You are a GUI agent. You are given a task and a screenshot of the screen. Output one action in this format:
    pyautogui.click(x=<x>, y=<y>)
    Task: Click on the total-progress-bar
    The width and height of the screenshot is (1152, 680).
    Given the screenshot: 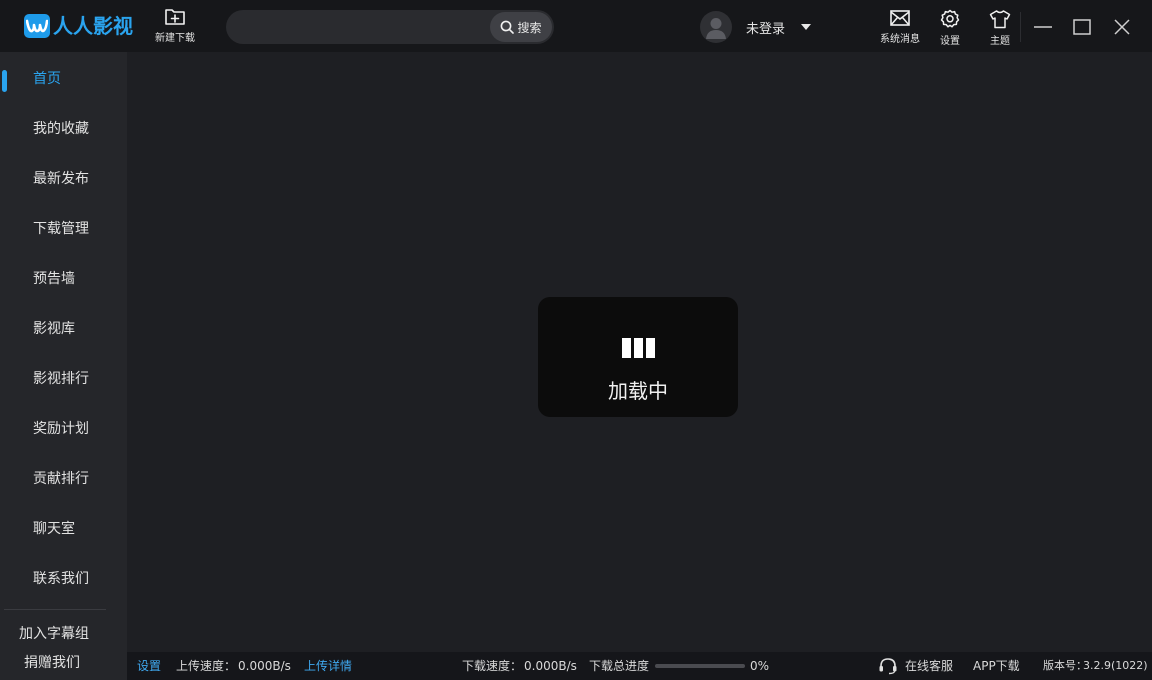 What is the action you would take?
    pyautogui.click(x=700, y=666)
    